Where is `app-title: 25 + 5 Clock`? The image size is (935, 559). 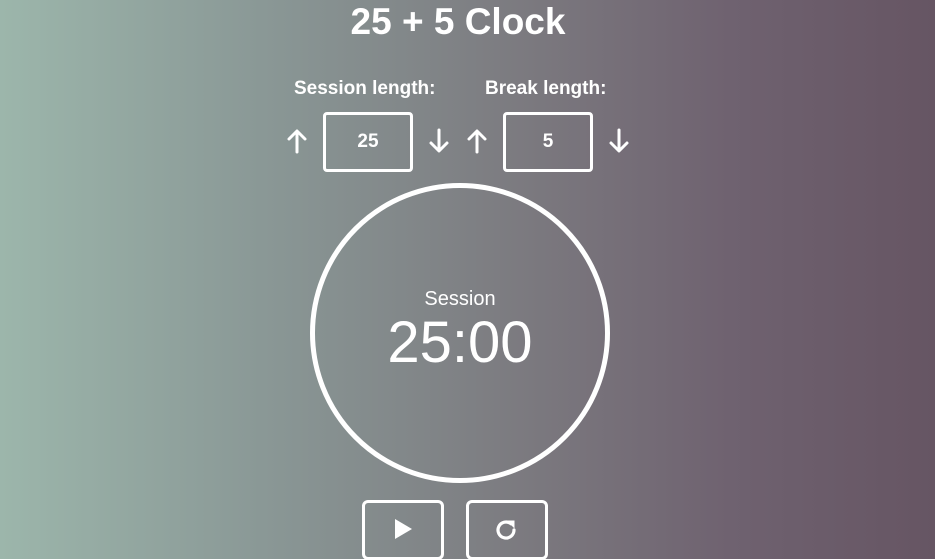
app-title: 25 + 5 Clock is located at coordinates (458, 21).